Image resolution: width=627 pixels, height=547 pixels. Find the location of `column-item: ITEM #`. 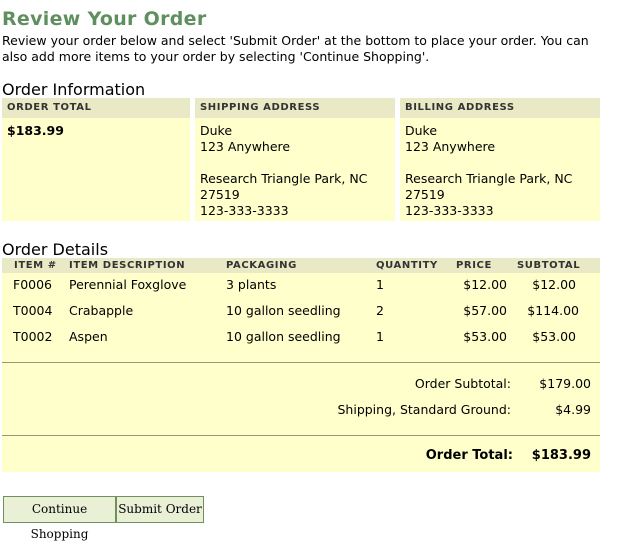

column-item: ITEM # is located at coordinates (35, 265).